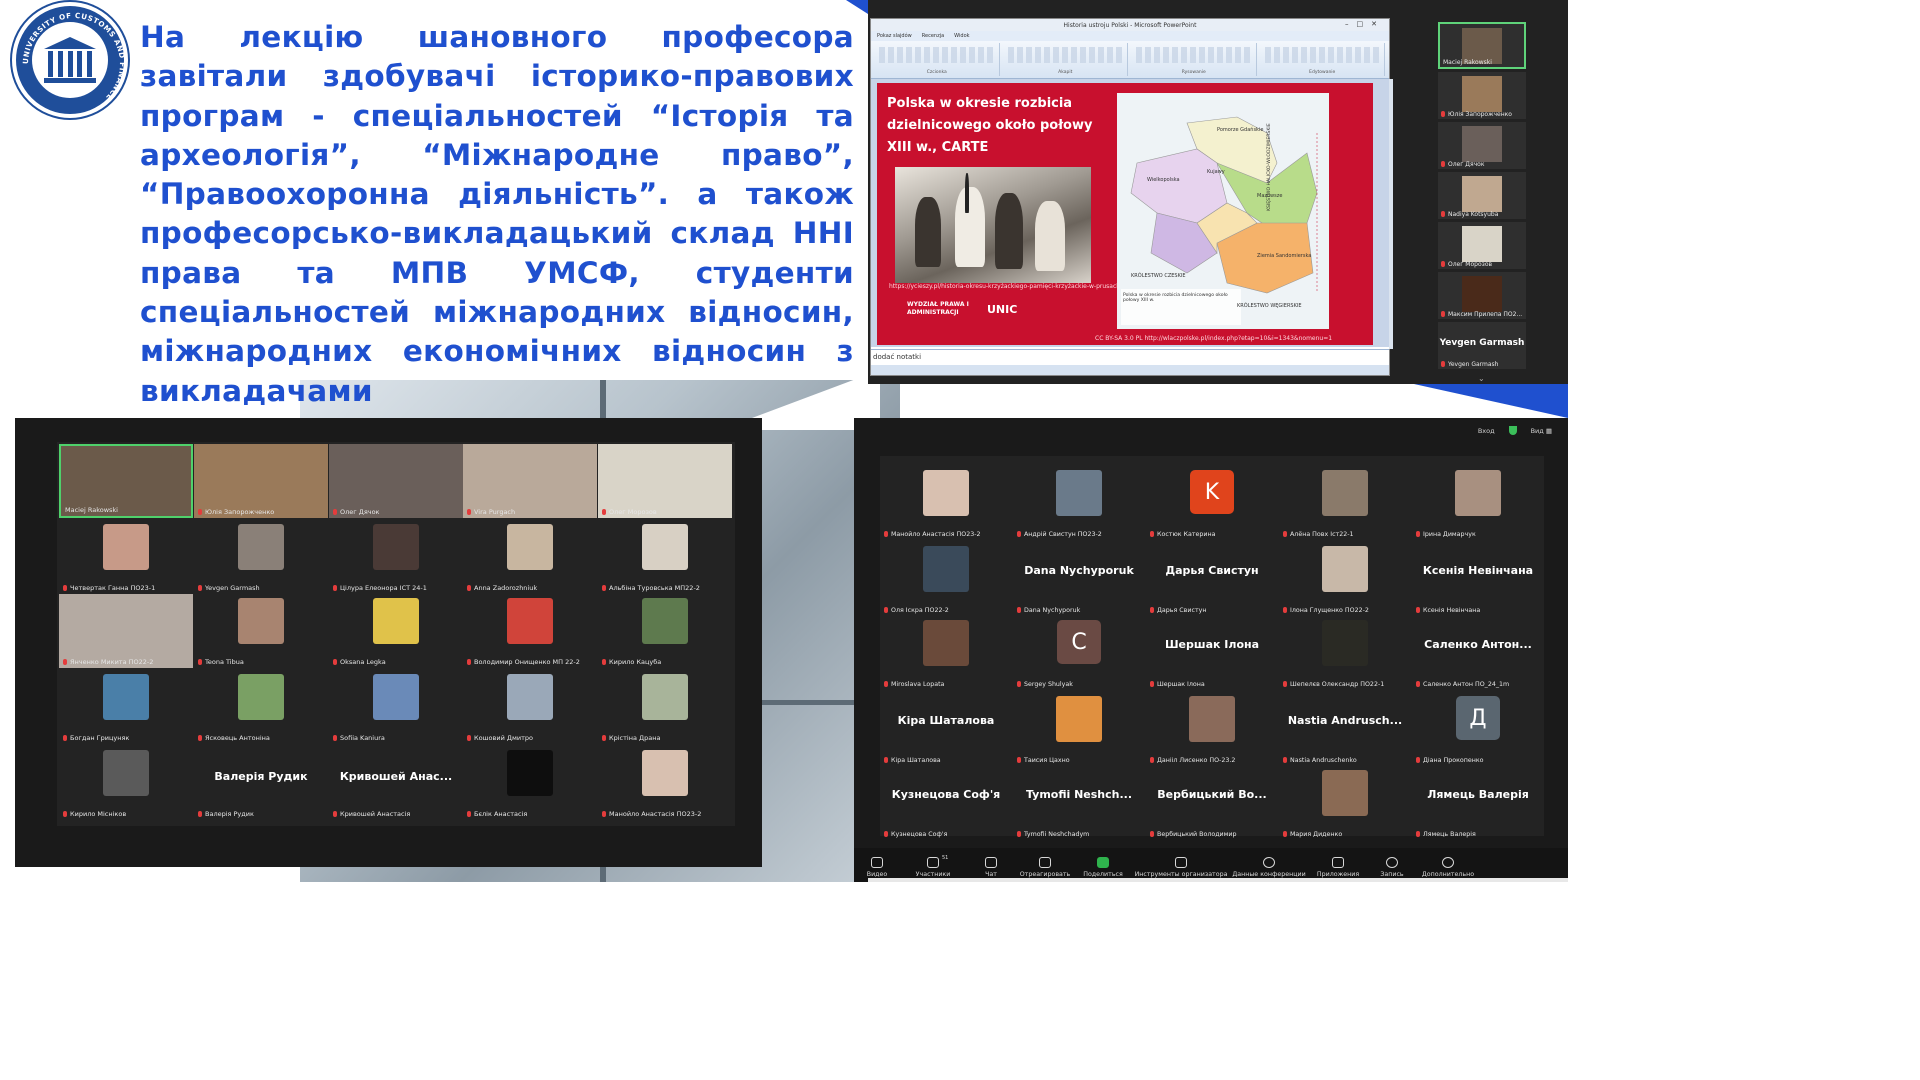 Image resolution: width=1920 pixels, height=1080 pixels. What do you see at coordinates (665, 557) in the screenshot?
I see `participant-tile: Альбіна Туровська МП22-2` at bounding box center [665, 557].